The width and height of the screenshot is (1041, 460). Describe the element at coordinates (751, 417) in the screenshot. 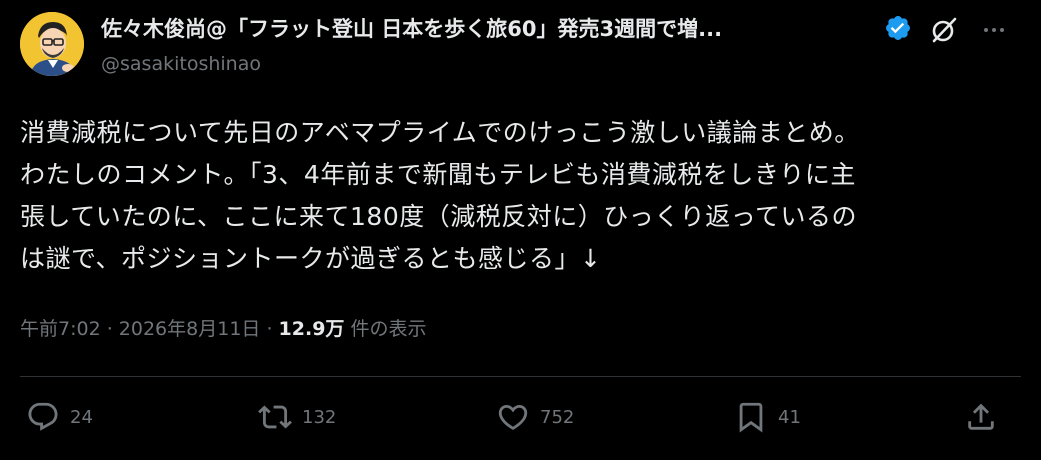

I see `bookmark-icon` at that location.